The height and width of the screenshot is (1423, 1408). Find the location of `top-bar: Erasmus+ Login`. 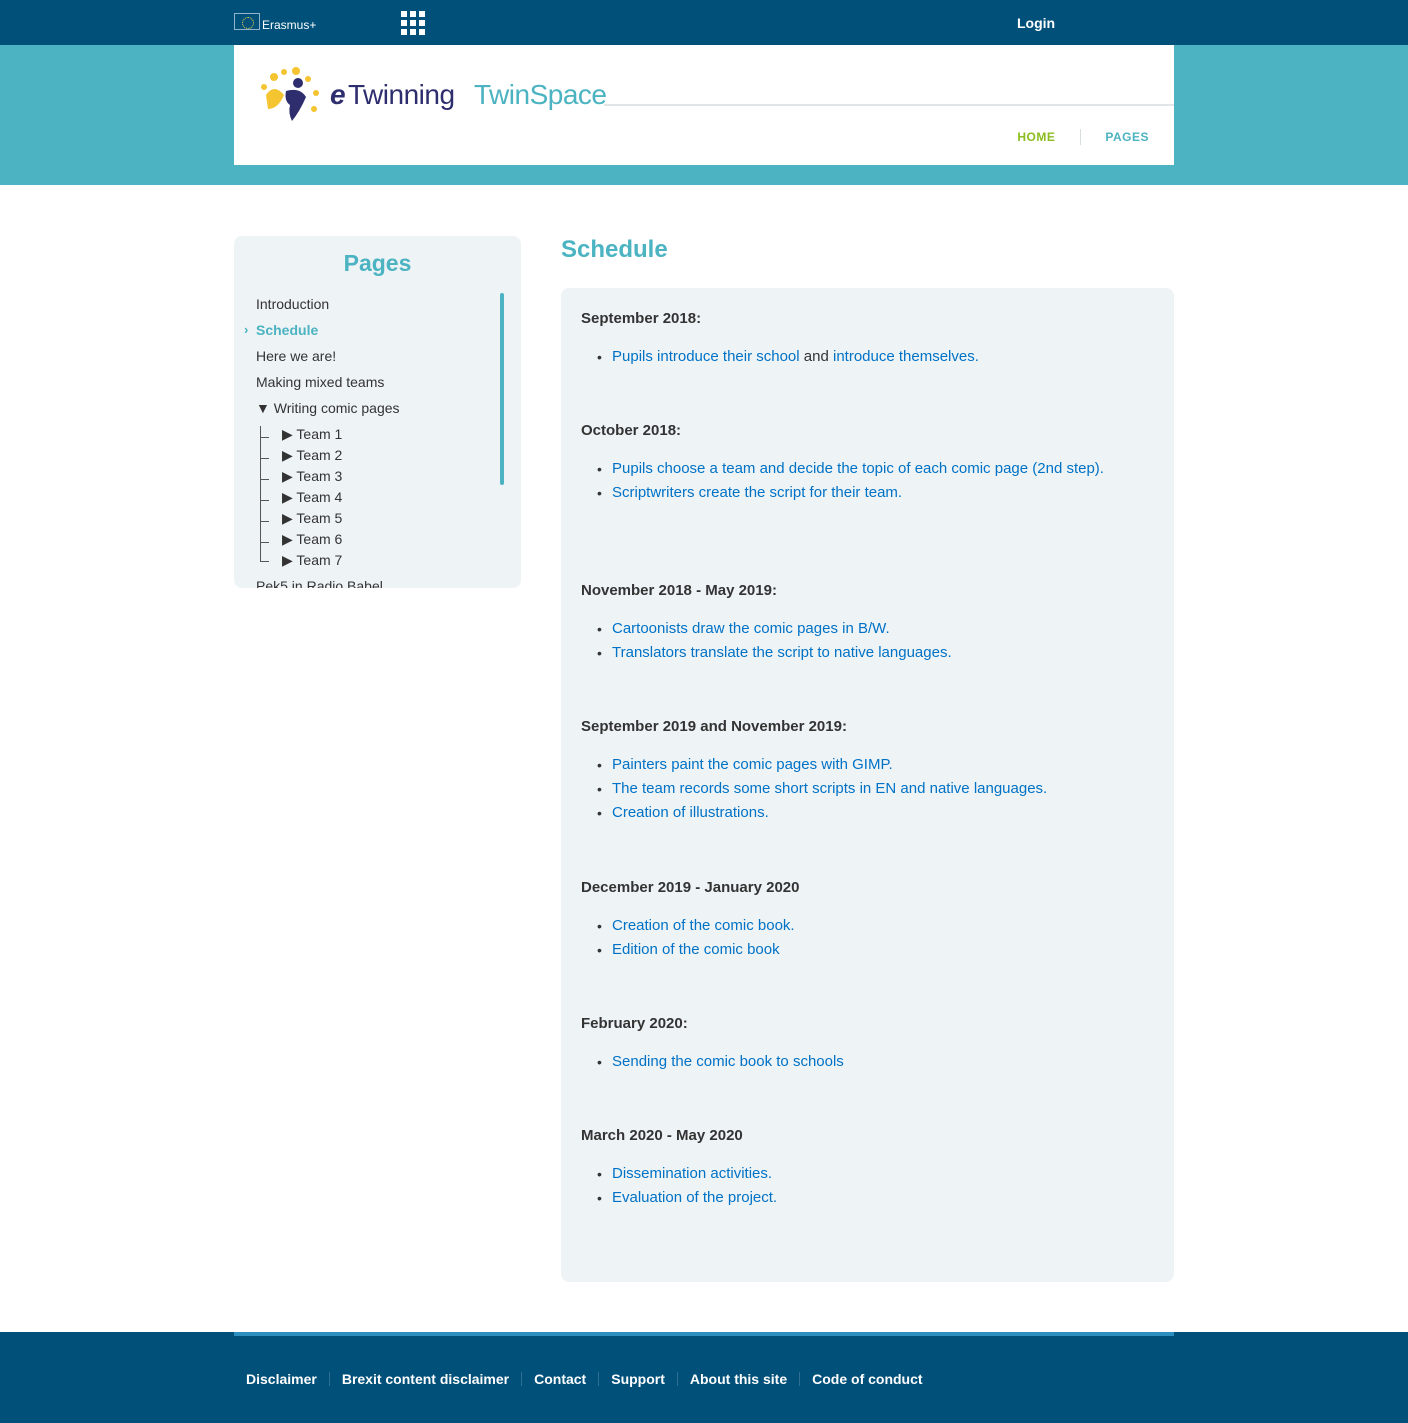

top-bar: Erasmus+ Login is located at coordinates (704, 22).